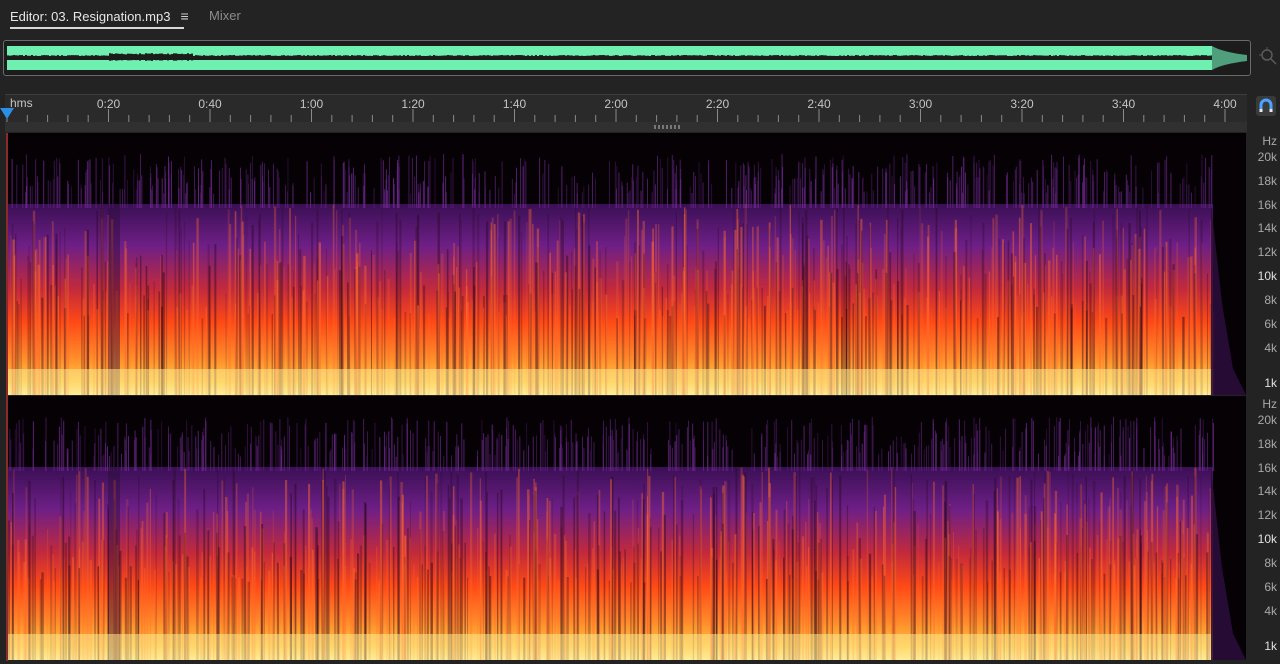 The height and width of the screenshot is (664, 1280). I want to click on time-tick-label: 3:20, so click(1022, 104).